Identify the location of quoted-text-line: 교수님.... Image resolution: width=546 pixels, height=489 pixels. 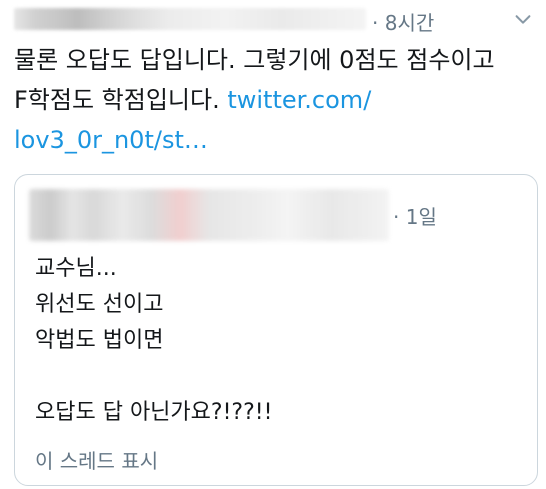
(76, 268).